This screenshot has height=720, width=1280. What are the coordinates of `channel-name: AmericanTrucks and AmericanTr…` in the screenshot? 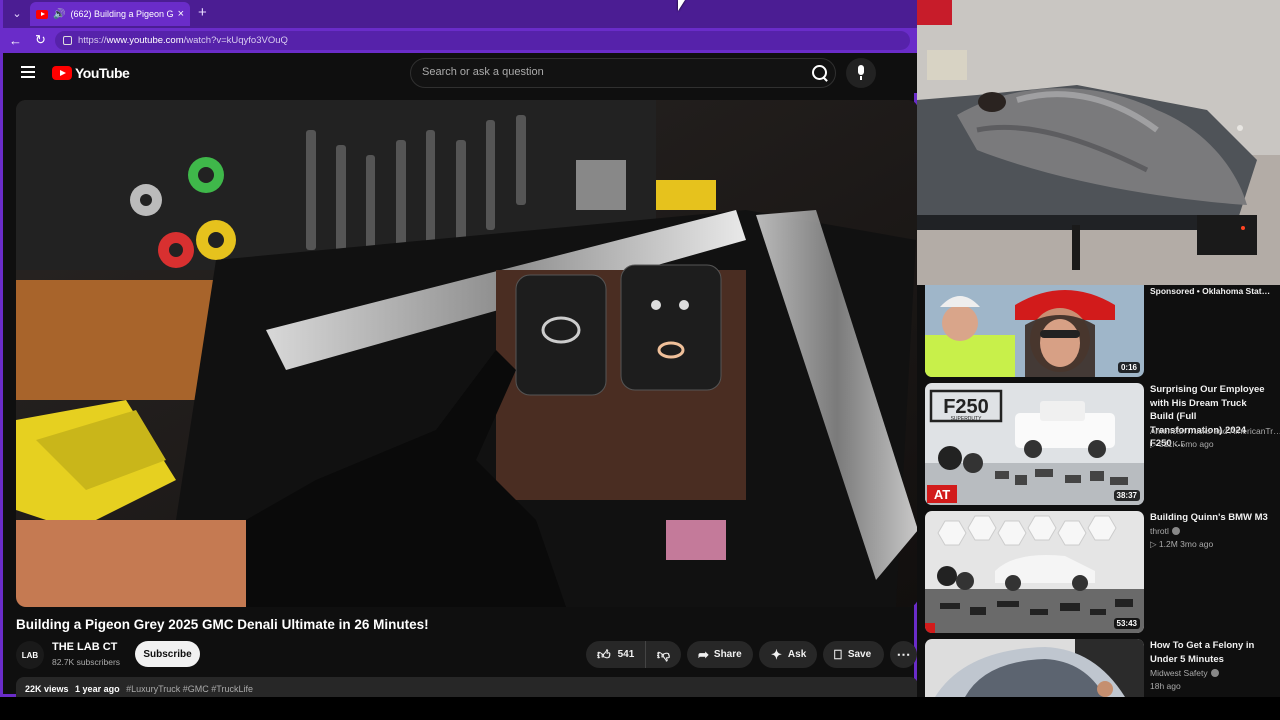 It's located at (1215, 431).